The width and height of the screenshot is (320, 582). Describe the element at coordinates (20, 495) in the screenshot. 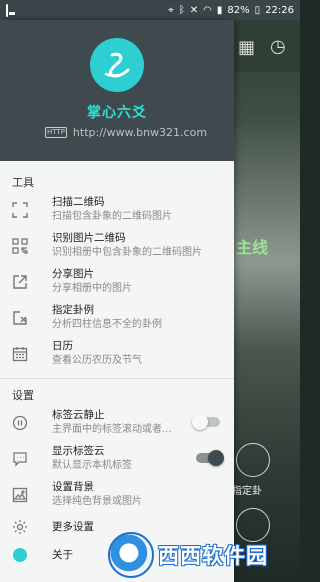

I see `image-icon` at that location.